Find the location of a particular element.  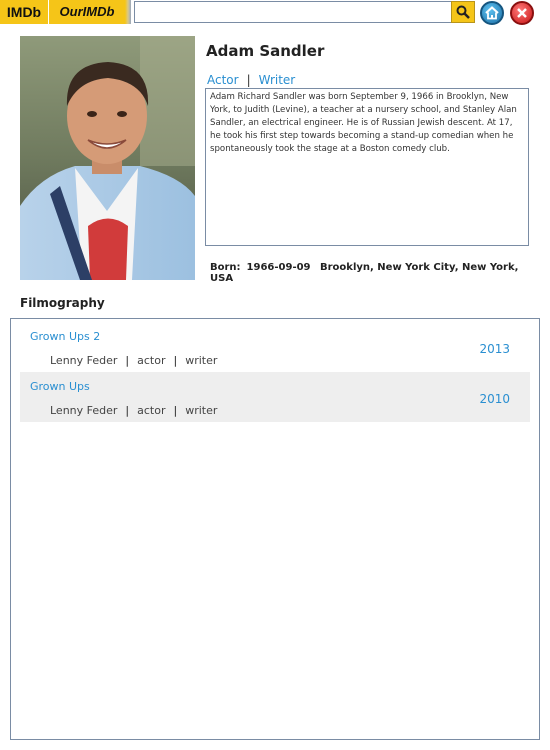

film-title: Grown Ups is located at coordinates (60, 386).